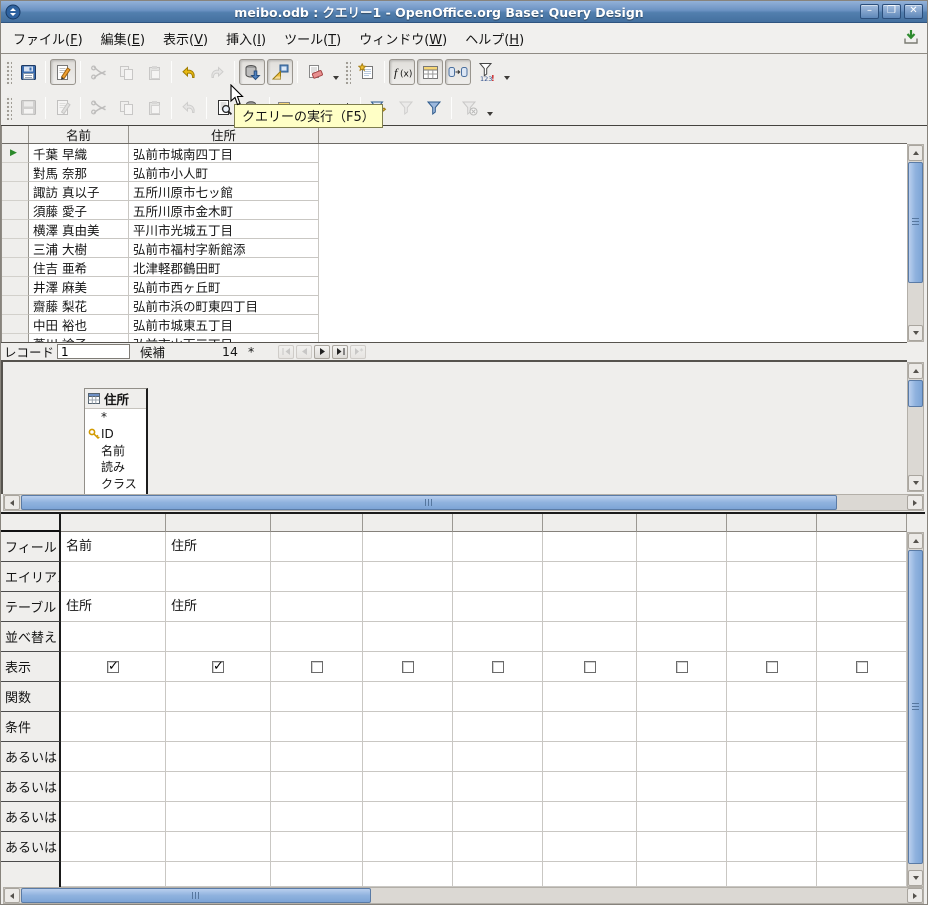  What do you see at coordinates (79, 229) in the screenshot?
I see `cell-name: 横澤 真由美` at bounding box center [79, 229].